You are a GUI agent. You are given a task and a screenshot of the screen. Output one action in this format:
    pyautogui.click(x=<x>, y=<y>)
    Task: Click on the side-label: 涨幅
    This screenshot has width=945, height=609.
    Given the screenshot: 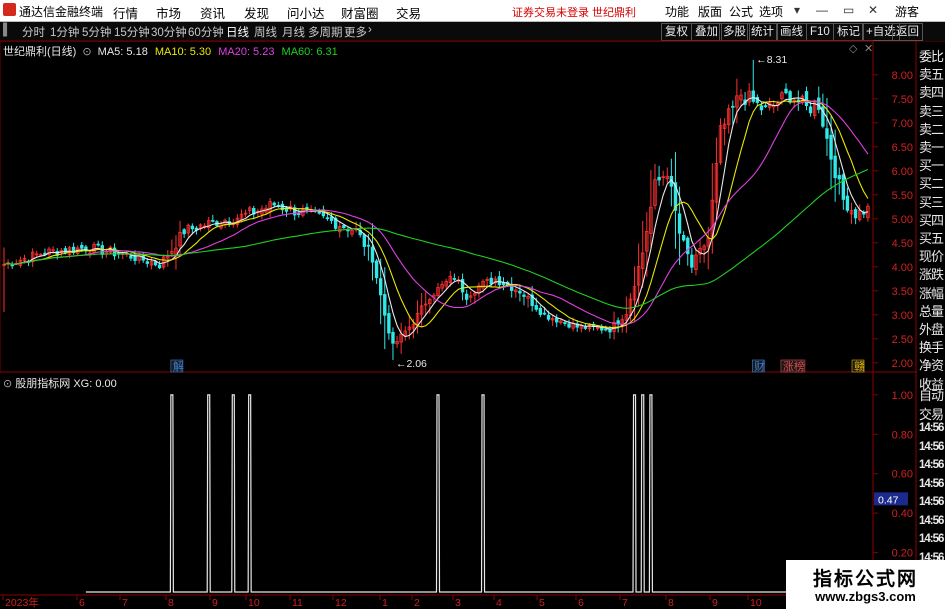 What is the action you would take?
    pyautogui.click(x=931, y=293)
    